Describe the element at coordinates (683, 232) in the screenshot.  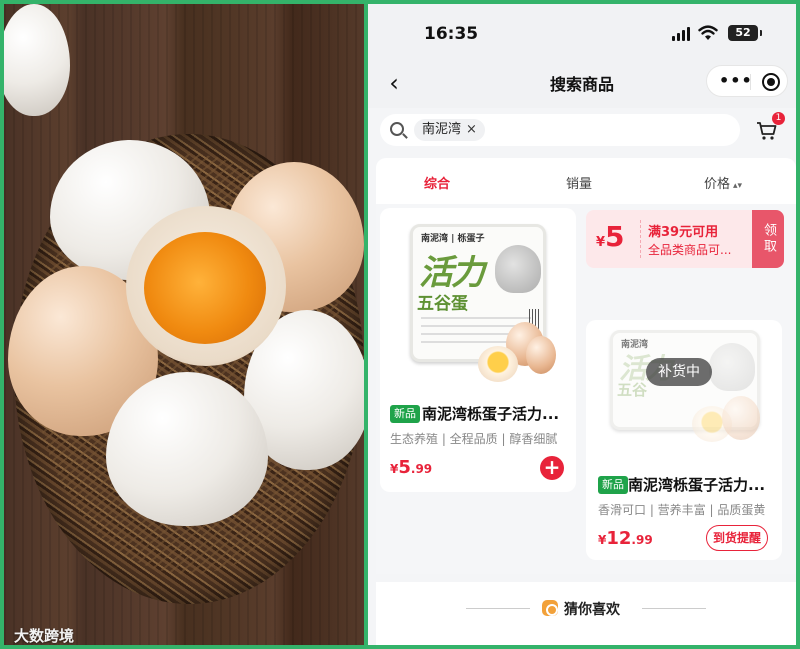
I see `coupon-condition: 满39元可用` at that location.